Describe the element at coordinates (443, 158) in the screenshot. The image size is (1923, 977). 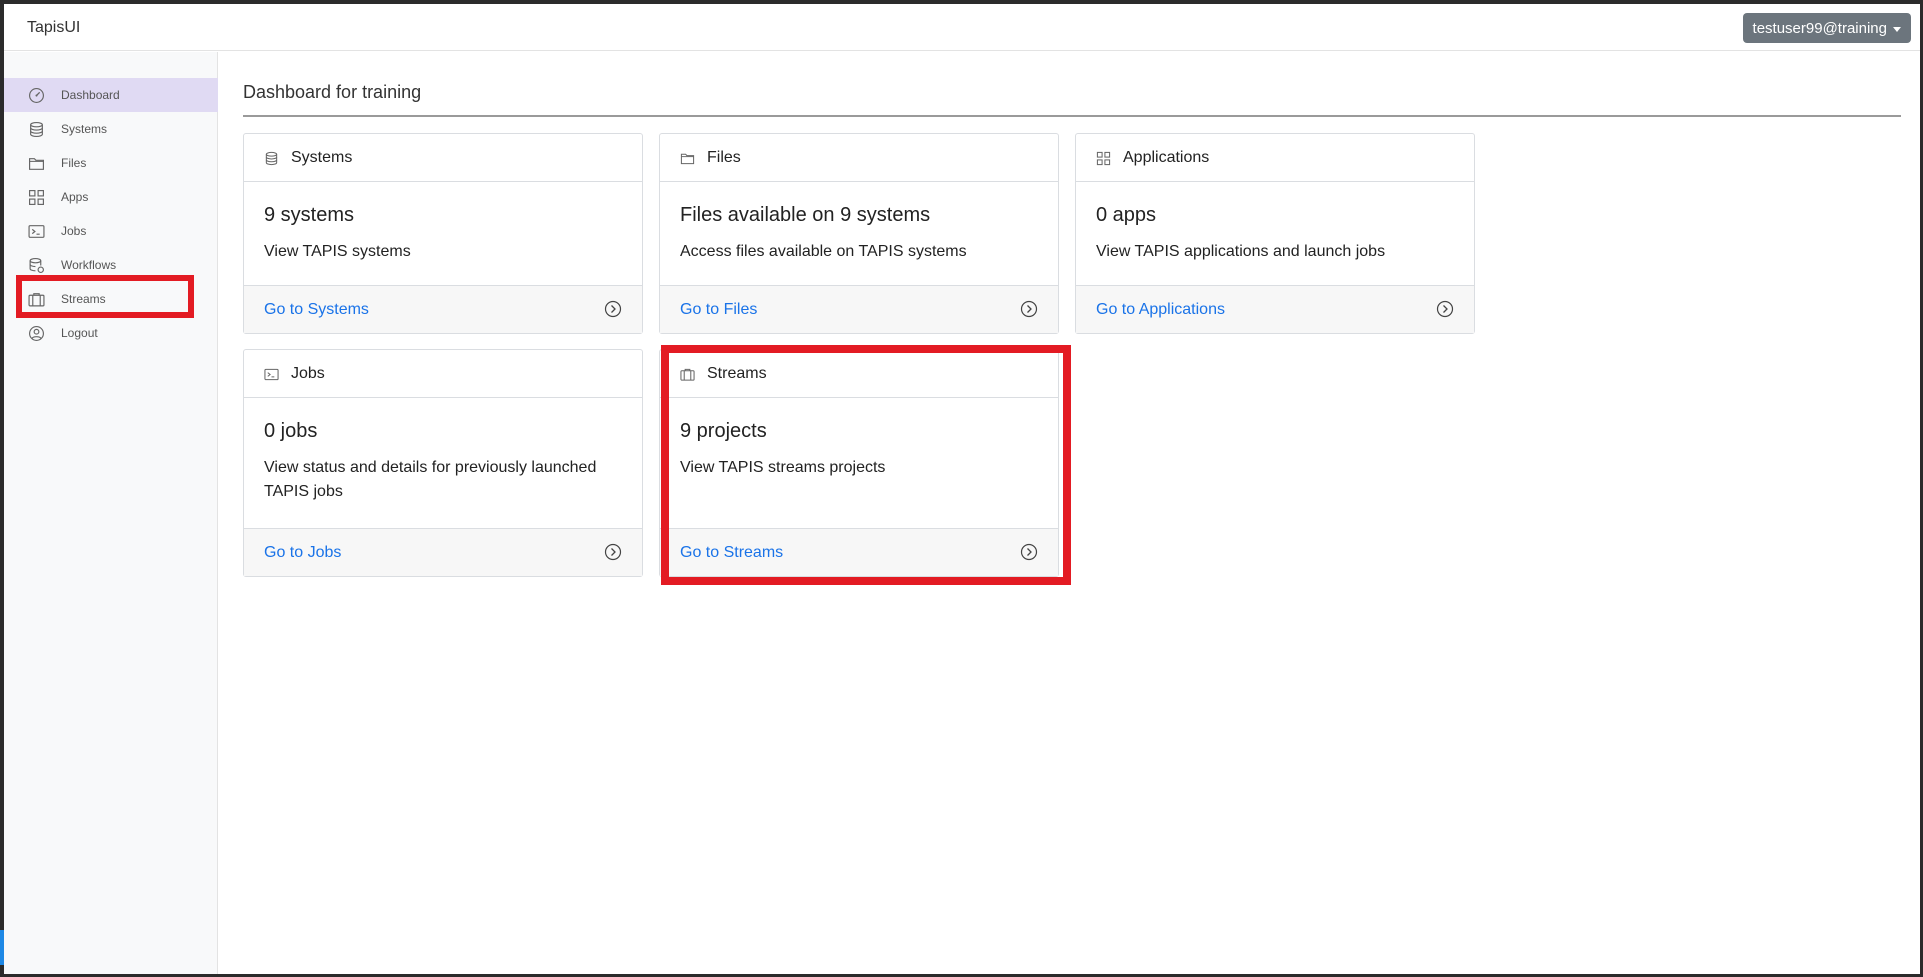
I see `card-header: Systems` at that location.